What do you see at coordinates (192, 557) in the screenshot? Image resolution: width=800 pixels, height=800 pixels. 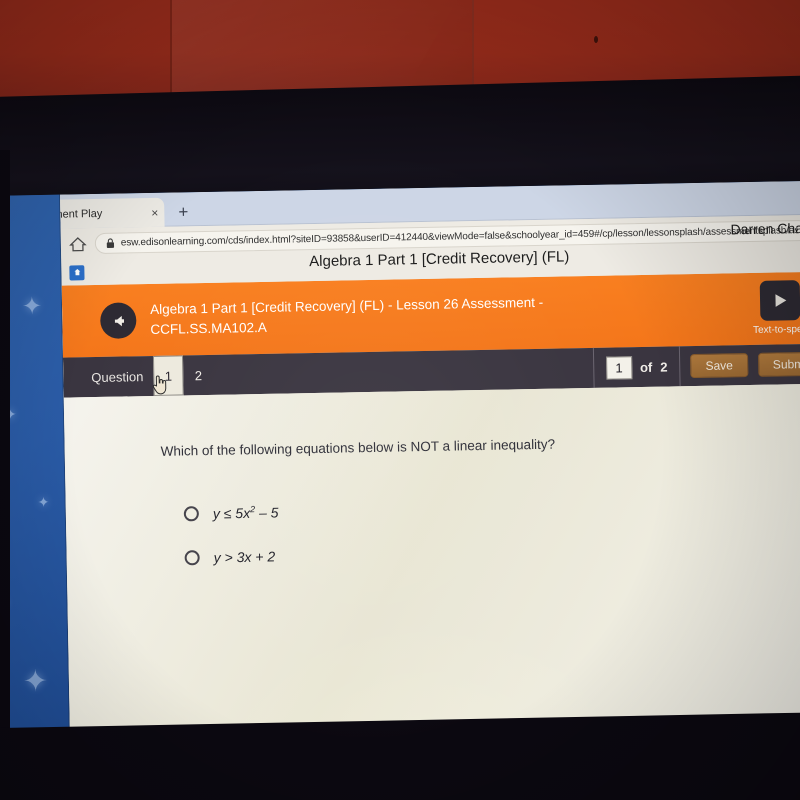 I see `radio-button-b` at bounding box center [192, 557].